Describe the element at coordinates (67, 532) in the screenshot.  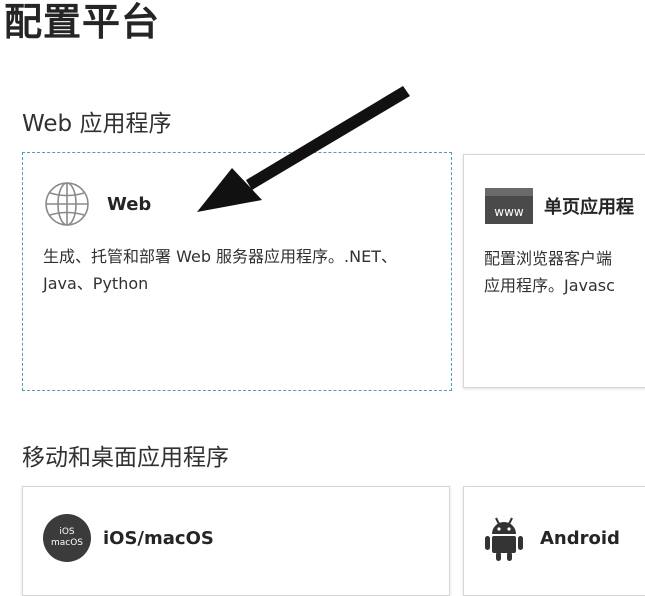
I see `ios-badge-line1: iOS` at that location.